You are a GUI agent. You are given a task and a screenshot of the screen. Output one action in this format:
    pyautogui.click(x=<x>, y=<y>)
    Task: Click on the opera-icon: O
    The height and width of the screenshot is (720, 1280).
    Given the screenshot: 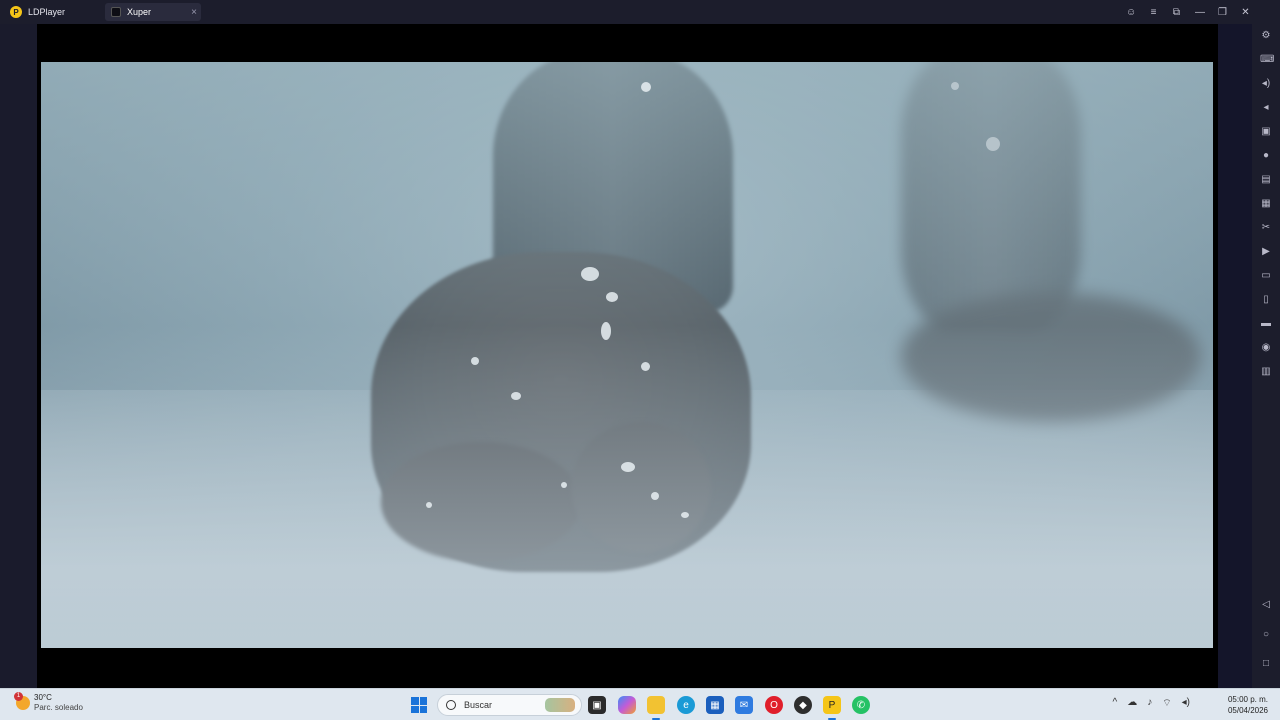 What is the action you would take?
    pyautogui.click(x=774, y=705)
    